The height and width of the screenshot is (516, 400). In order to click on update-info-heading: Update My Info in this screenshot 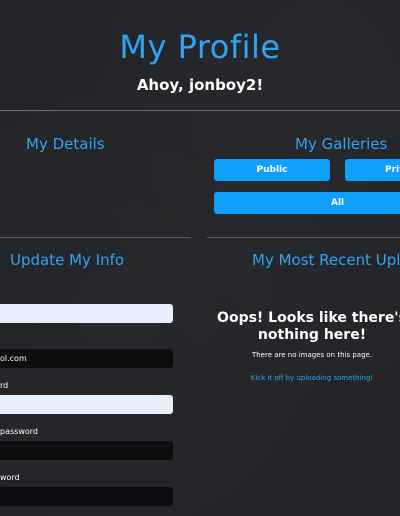, I will do `click(67, 260)`.